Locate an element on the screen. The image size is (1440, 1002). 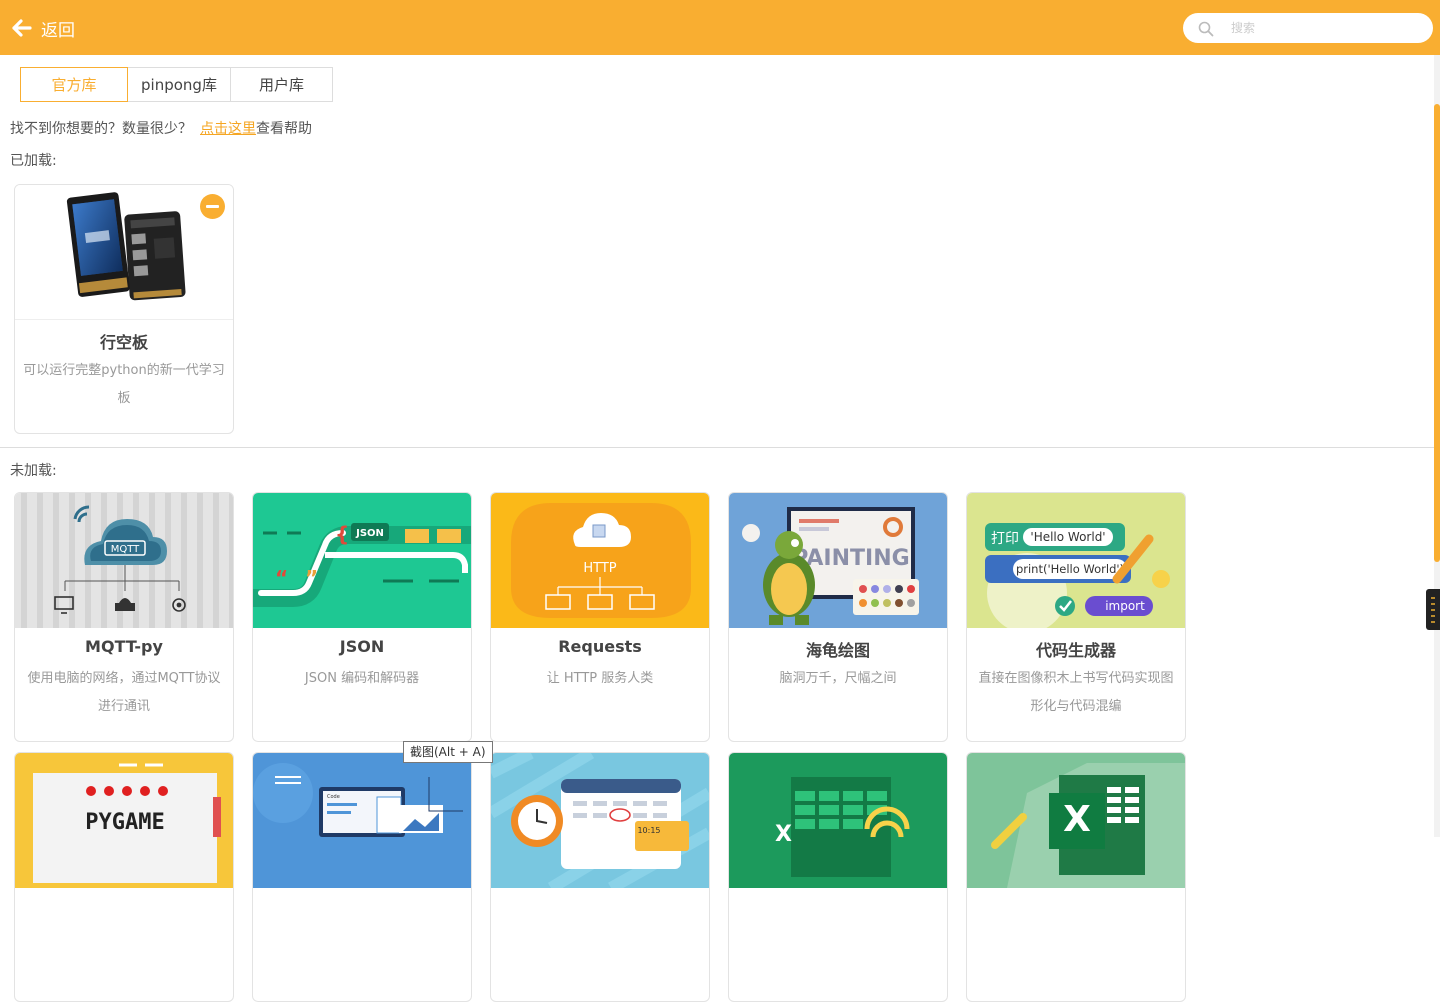
help-link: 点击这里 is located at coordinates (228, 129).